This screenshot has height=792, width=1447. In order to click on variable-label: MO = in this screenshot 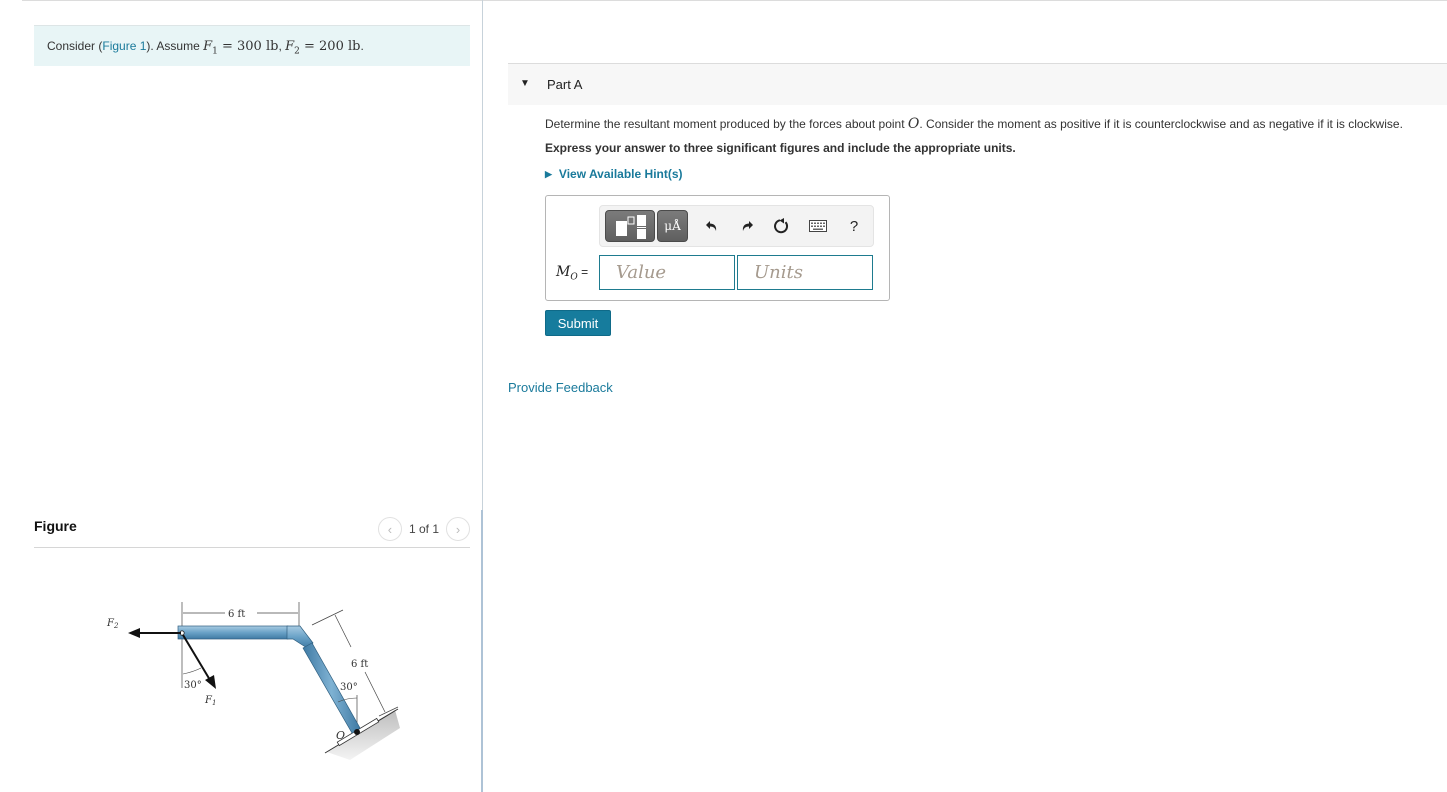, I will do `click(572, 273)`.